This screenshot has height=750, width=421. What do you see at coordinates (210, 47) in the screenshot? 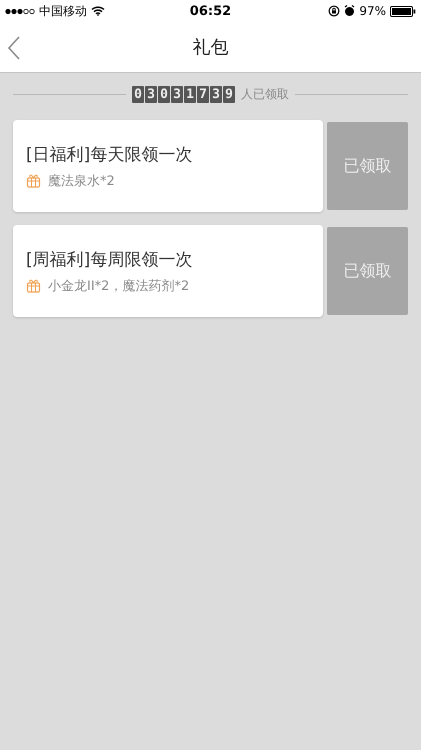
I see `page-title: 礼包` at bounding box center [210, 47].